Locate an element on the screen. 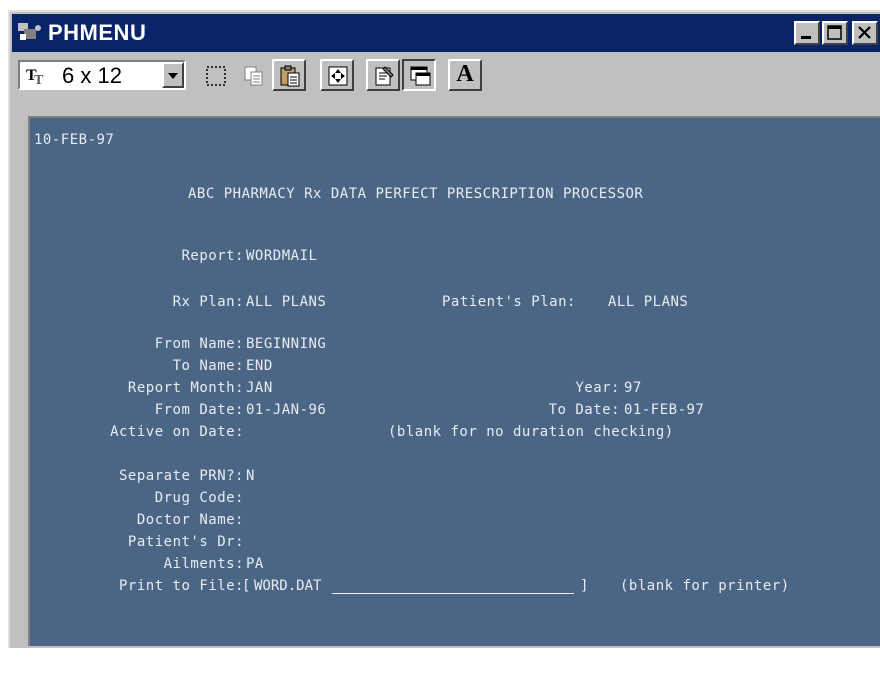 This screenshot has height=674, width=880. minimize-icon is located at coordinates (806, 37).